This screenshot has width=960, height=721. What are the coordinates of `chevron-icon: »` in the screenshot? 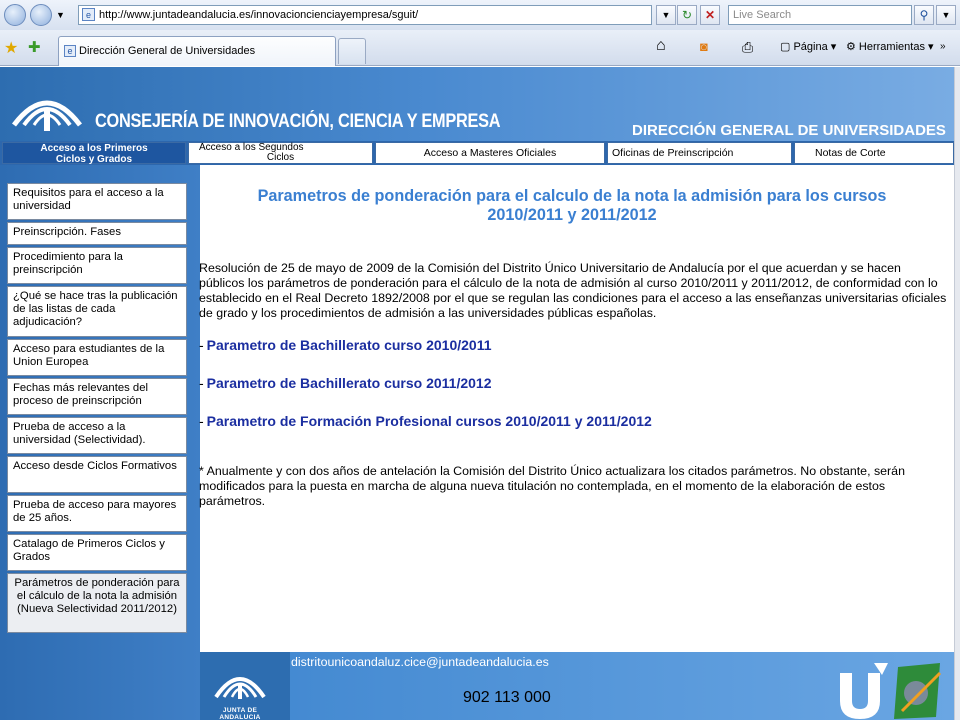 It's located at (943, 47).